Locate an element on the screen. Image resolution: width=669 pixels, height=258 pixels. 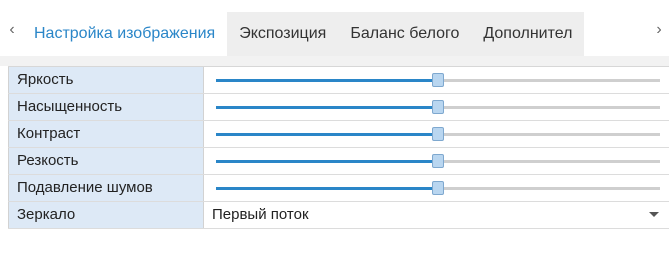
mirror-select: Первый поток is located at coordinates (436, 215).